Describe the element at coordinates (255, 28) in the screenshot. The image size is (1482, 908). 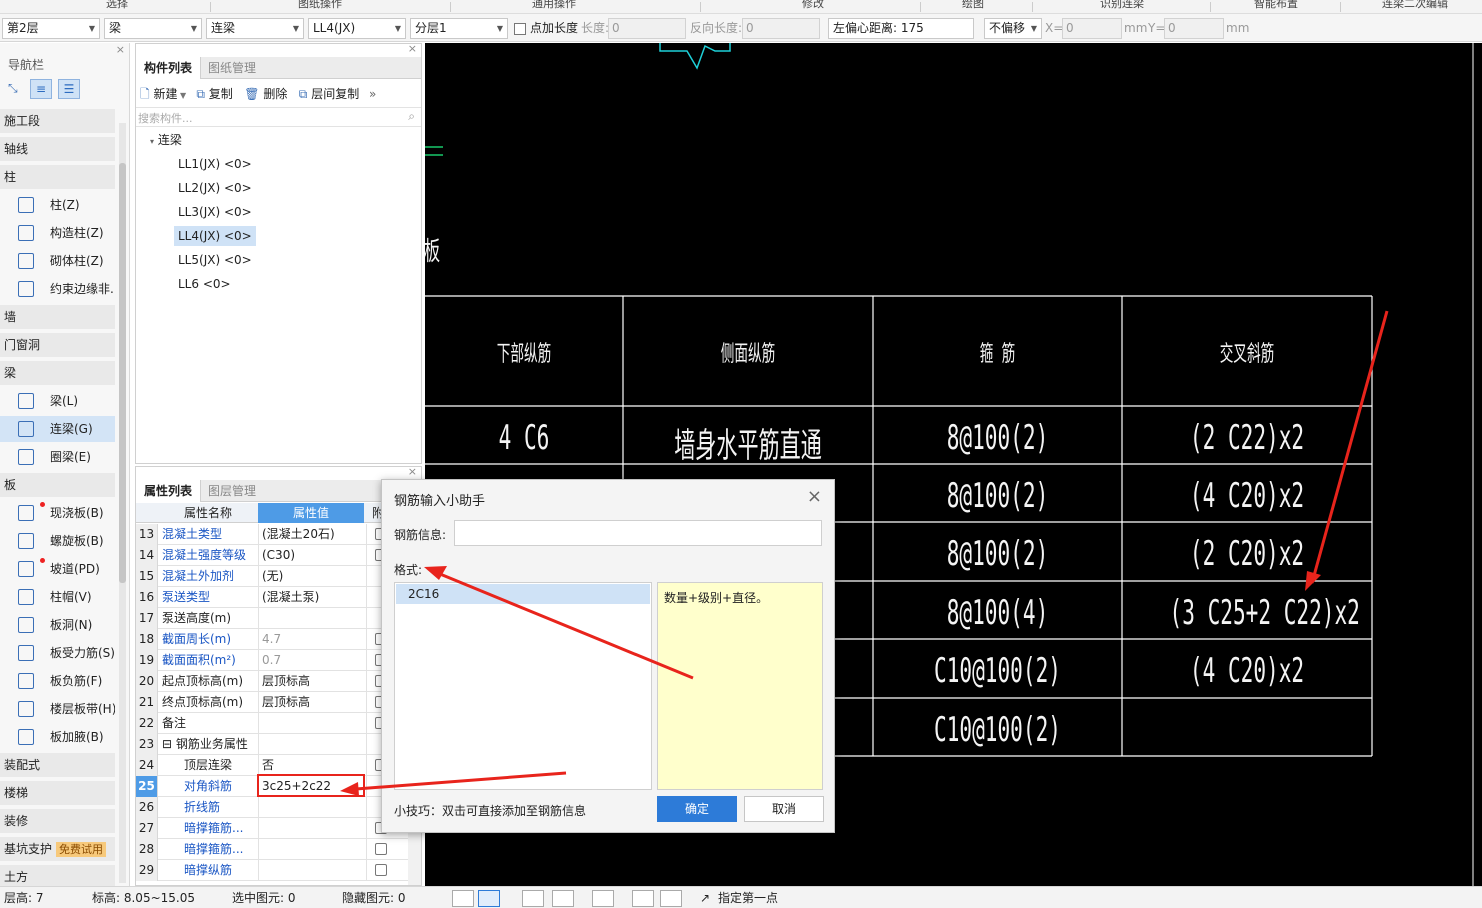
I see `type-select: 连梁 ▼` at that location.